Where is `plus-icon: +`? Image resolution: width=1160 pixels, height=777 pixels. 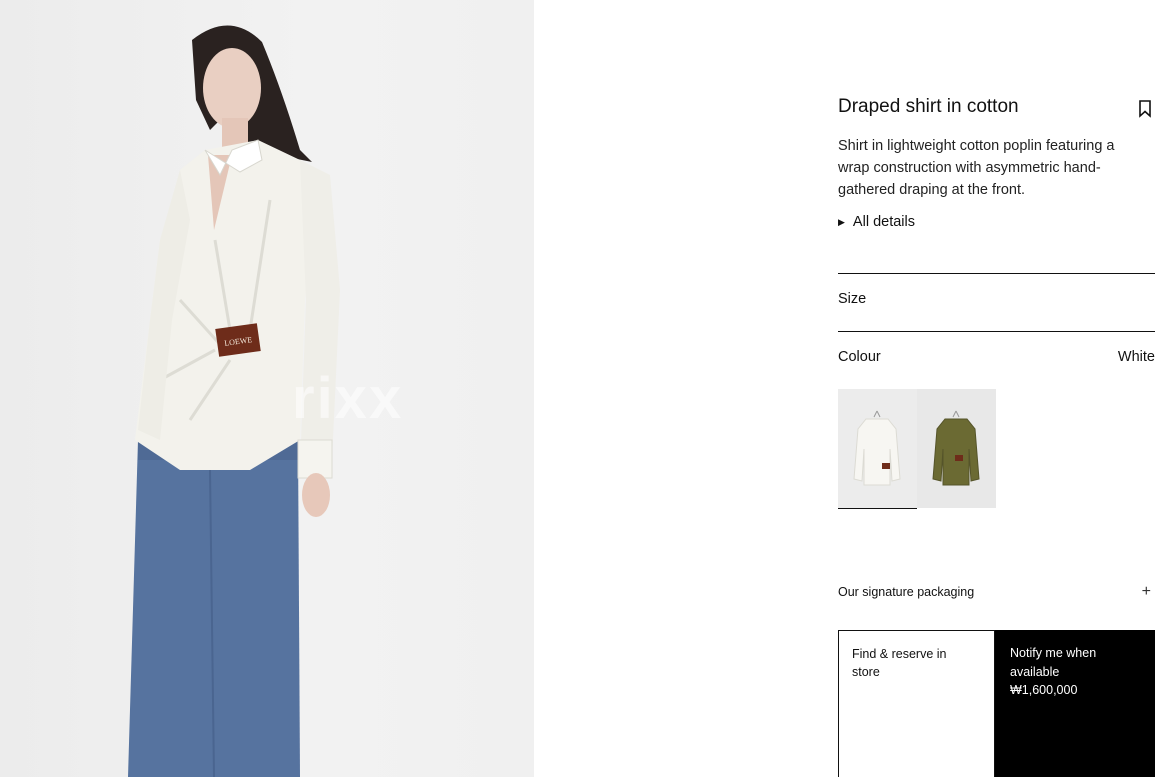 plus-icon: + is located at coordinates (1146, 591).